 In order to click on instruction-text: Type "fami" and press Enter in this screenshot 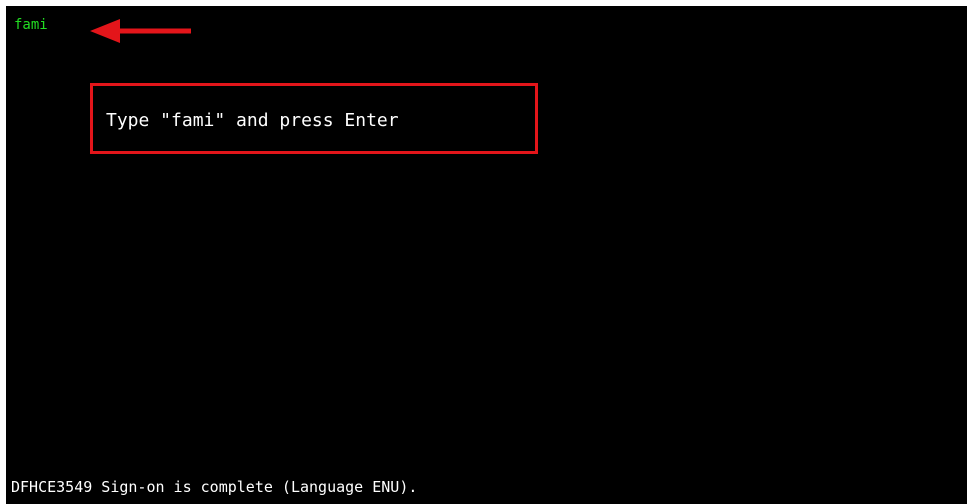, I will do `click(252, 120)`.